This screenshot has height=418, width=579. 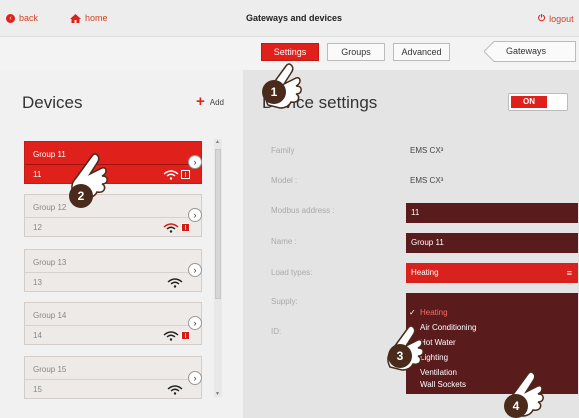 I want to click on add-button: + Add, so click(x=210, y=101).